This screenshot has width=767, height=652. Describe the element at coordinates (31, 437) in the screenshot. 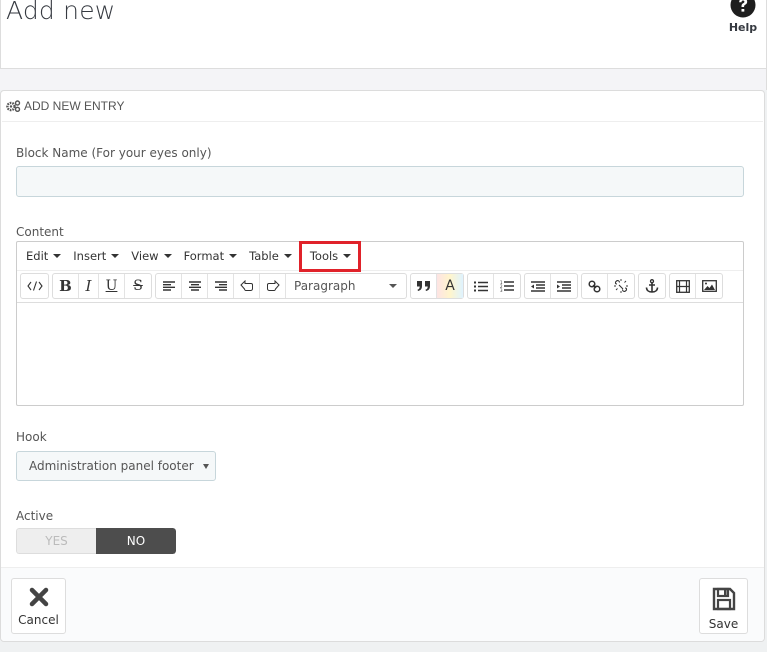

I see `hook-label: Hook` at that location.